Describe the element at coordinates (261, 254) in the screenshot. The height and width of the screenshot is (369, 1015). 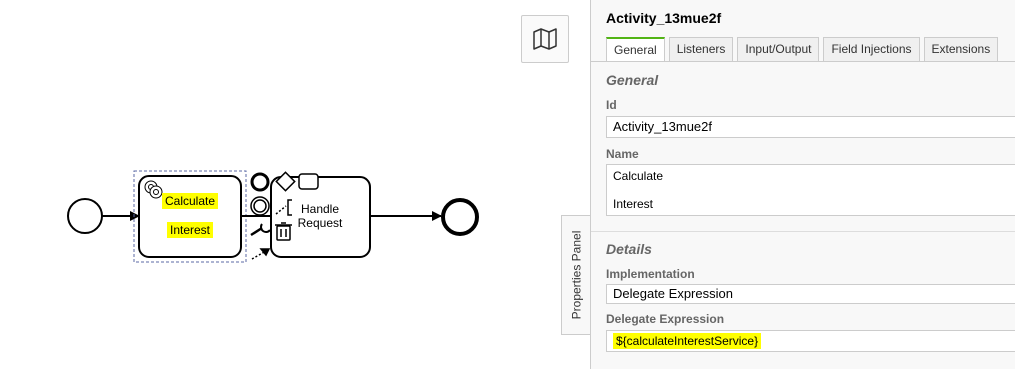
I see `connect-arrow-icon` at that location.